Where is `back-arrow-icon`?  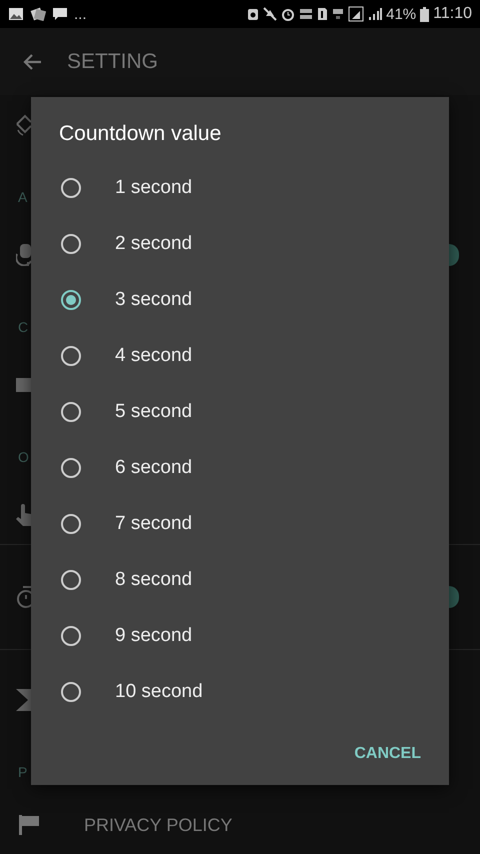 back-arrow-icon is located at coordinates (32, 61).